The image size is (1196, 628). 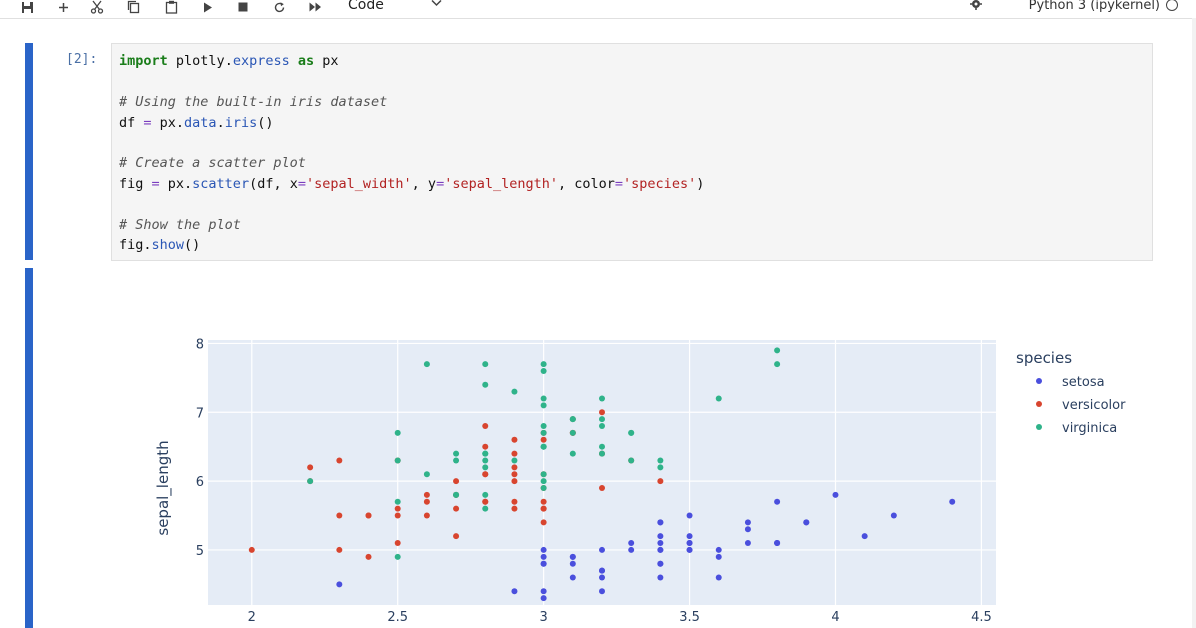 What do you see at coordinates (252, 617) in the screenshot?
I see `x-tick-label: 2` at bounding box center [252, 617].